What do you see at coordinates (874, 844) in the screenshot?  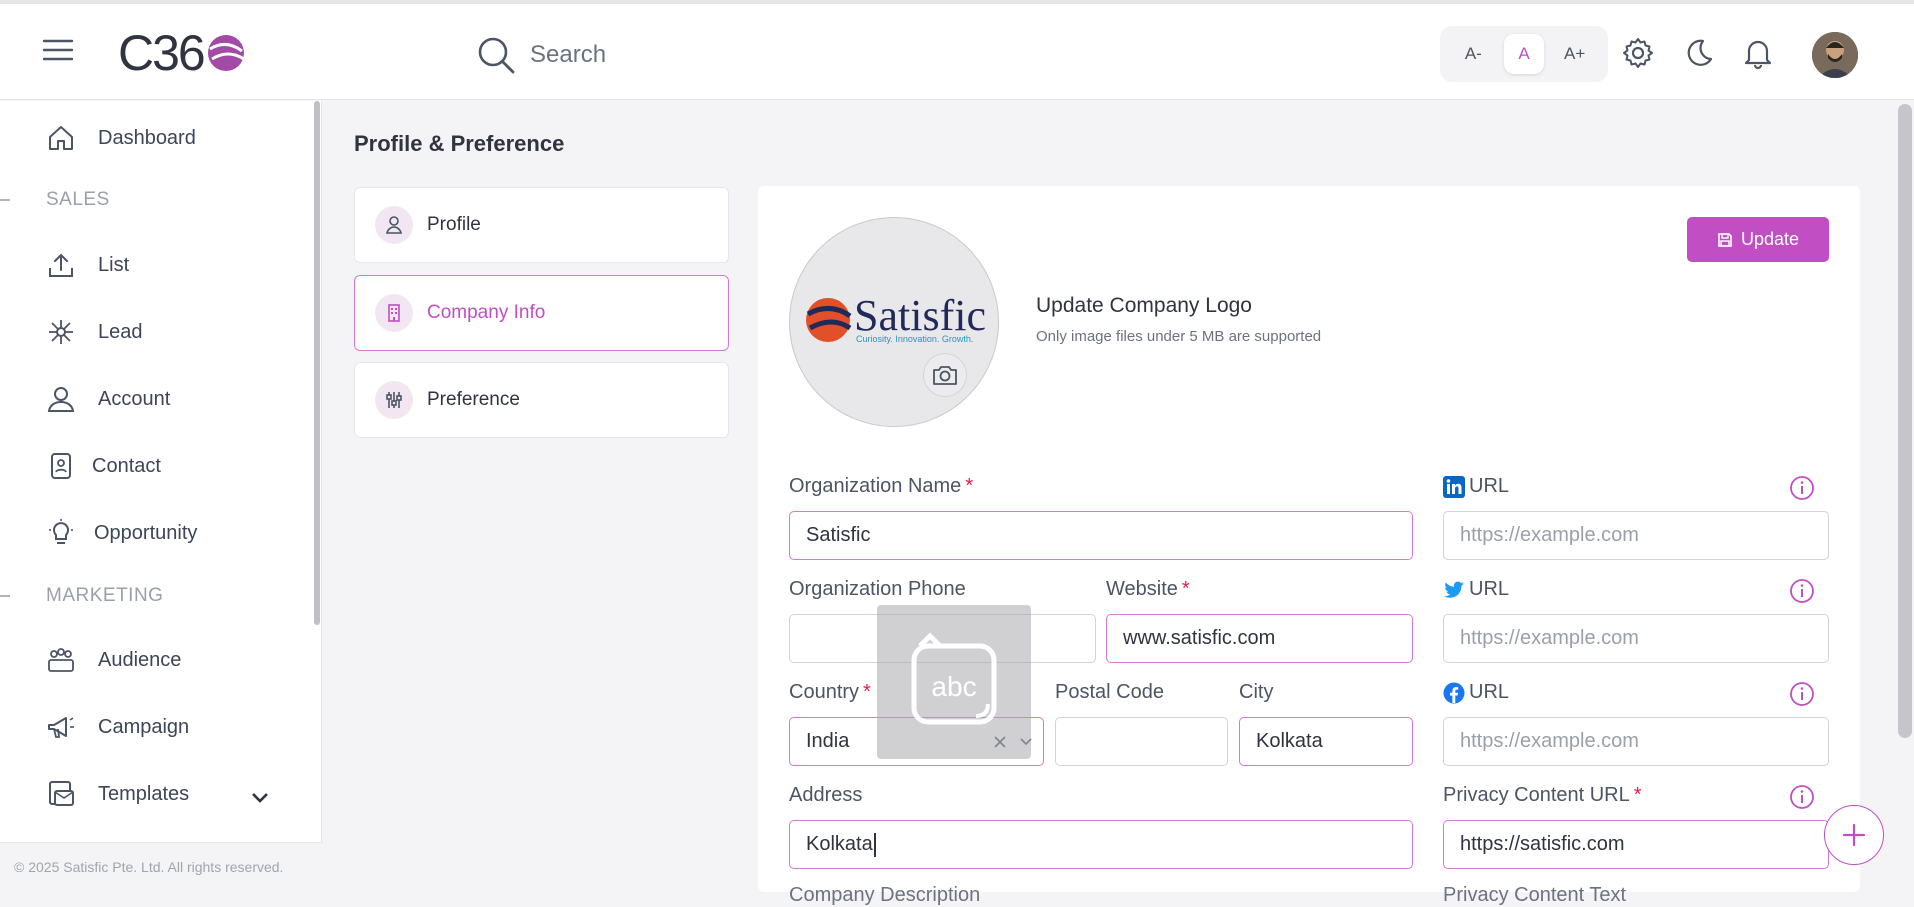 I see `text-cursor` at bounding box center [874, 844].